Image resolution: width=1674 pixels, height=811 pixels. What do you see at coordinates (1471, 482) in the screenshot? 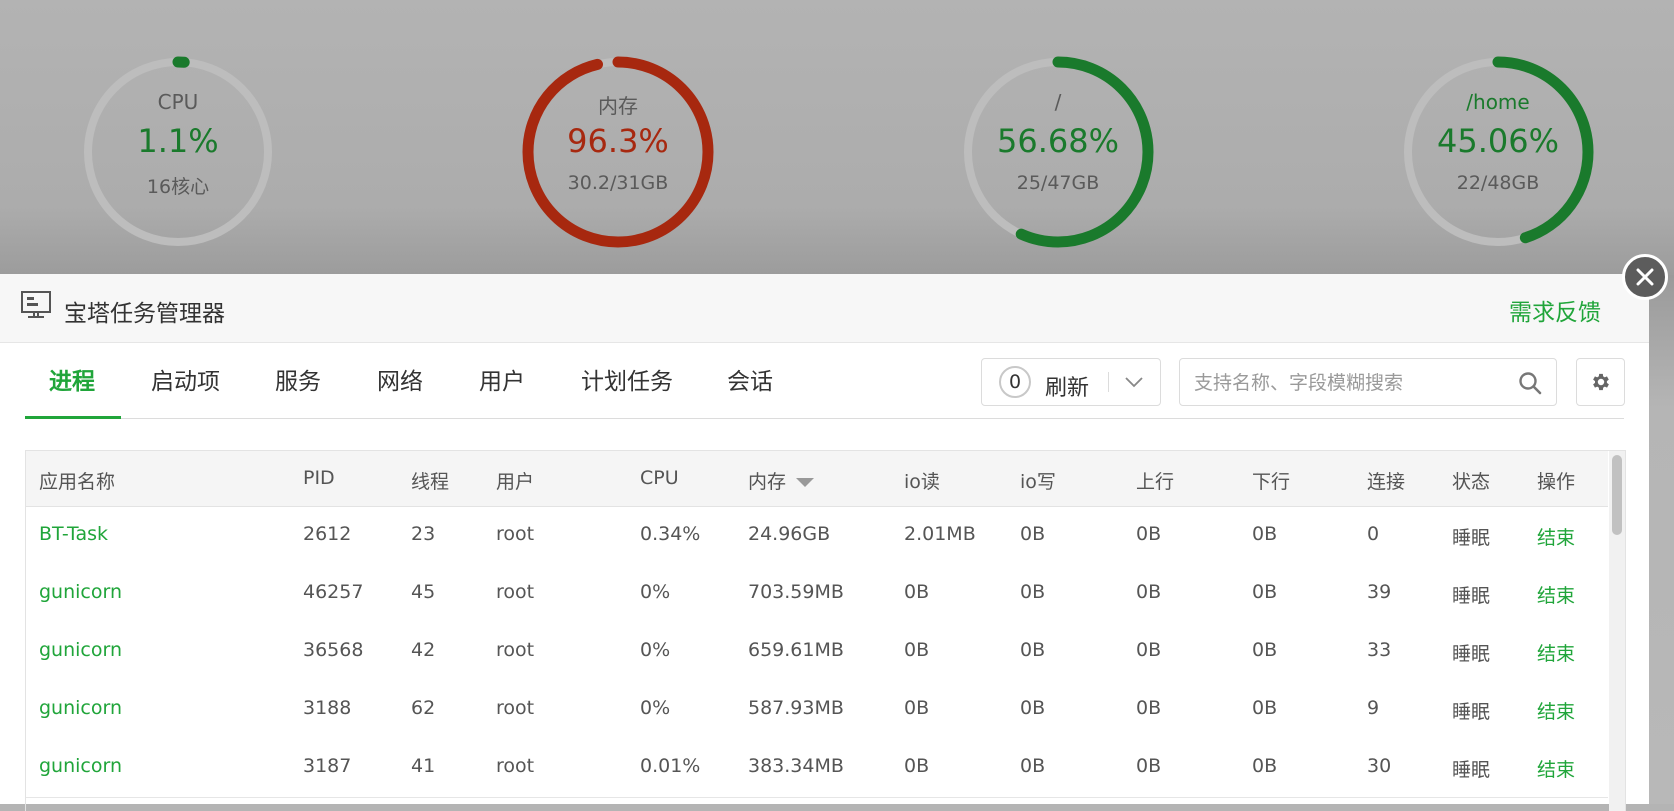
I see `col-status: 状态` at bounding box center [1471, 482].